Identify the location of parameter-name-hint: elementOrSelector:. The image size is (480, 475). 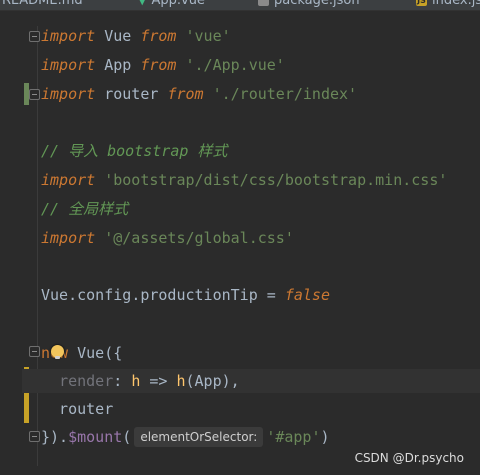
(199, 437).